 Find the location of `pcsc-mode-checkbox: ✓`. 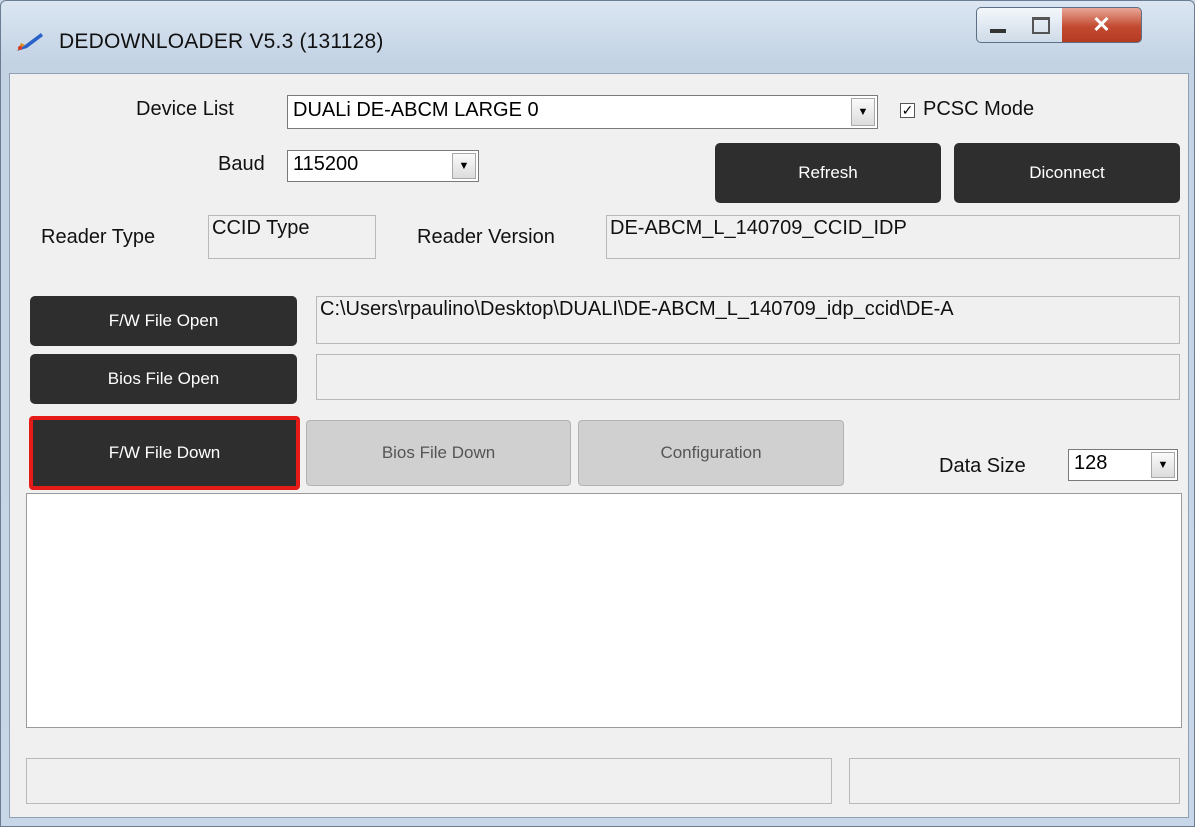

pcsc-mode-checkbox: ✓ is located at coordinates (907, 110).